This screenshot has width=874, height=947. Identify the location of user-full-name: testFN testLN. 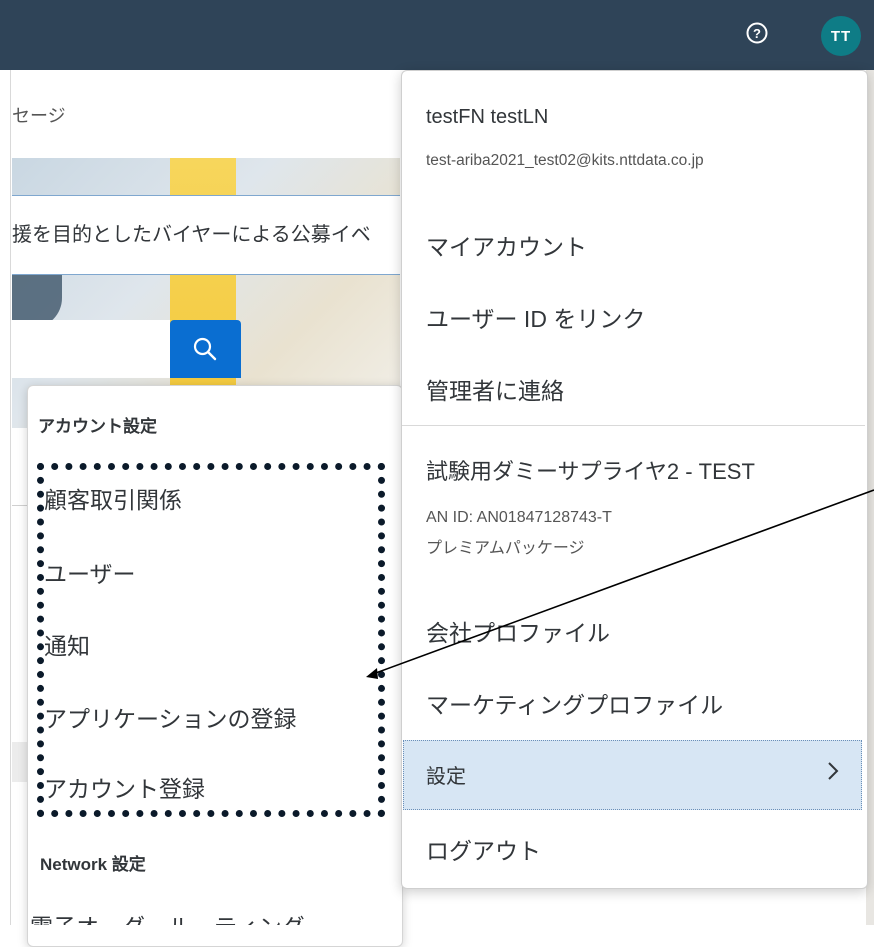
(487, 117).